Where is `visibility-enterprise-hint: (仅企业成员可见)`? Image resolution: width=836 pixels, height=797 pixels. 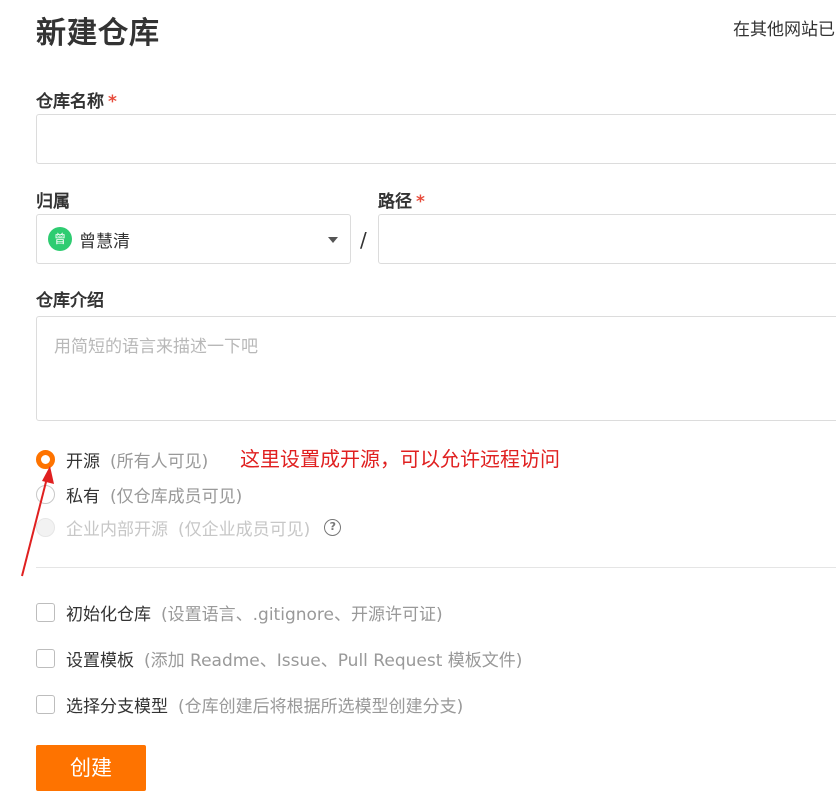 visibility-enterprise-hint: (仅企业成员可见) is located at coordinates (244, 530).